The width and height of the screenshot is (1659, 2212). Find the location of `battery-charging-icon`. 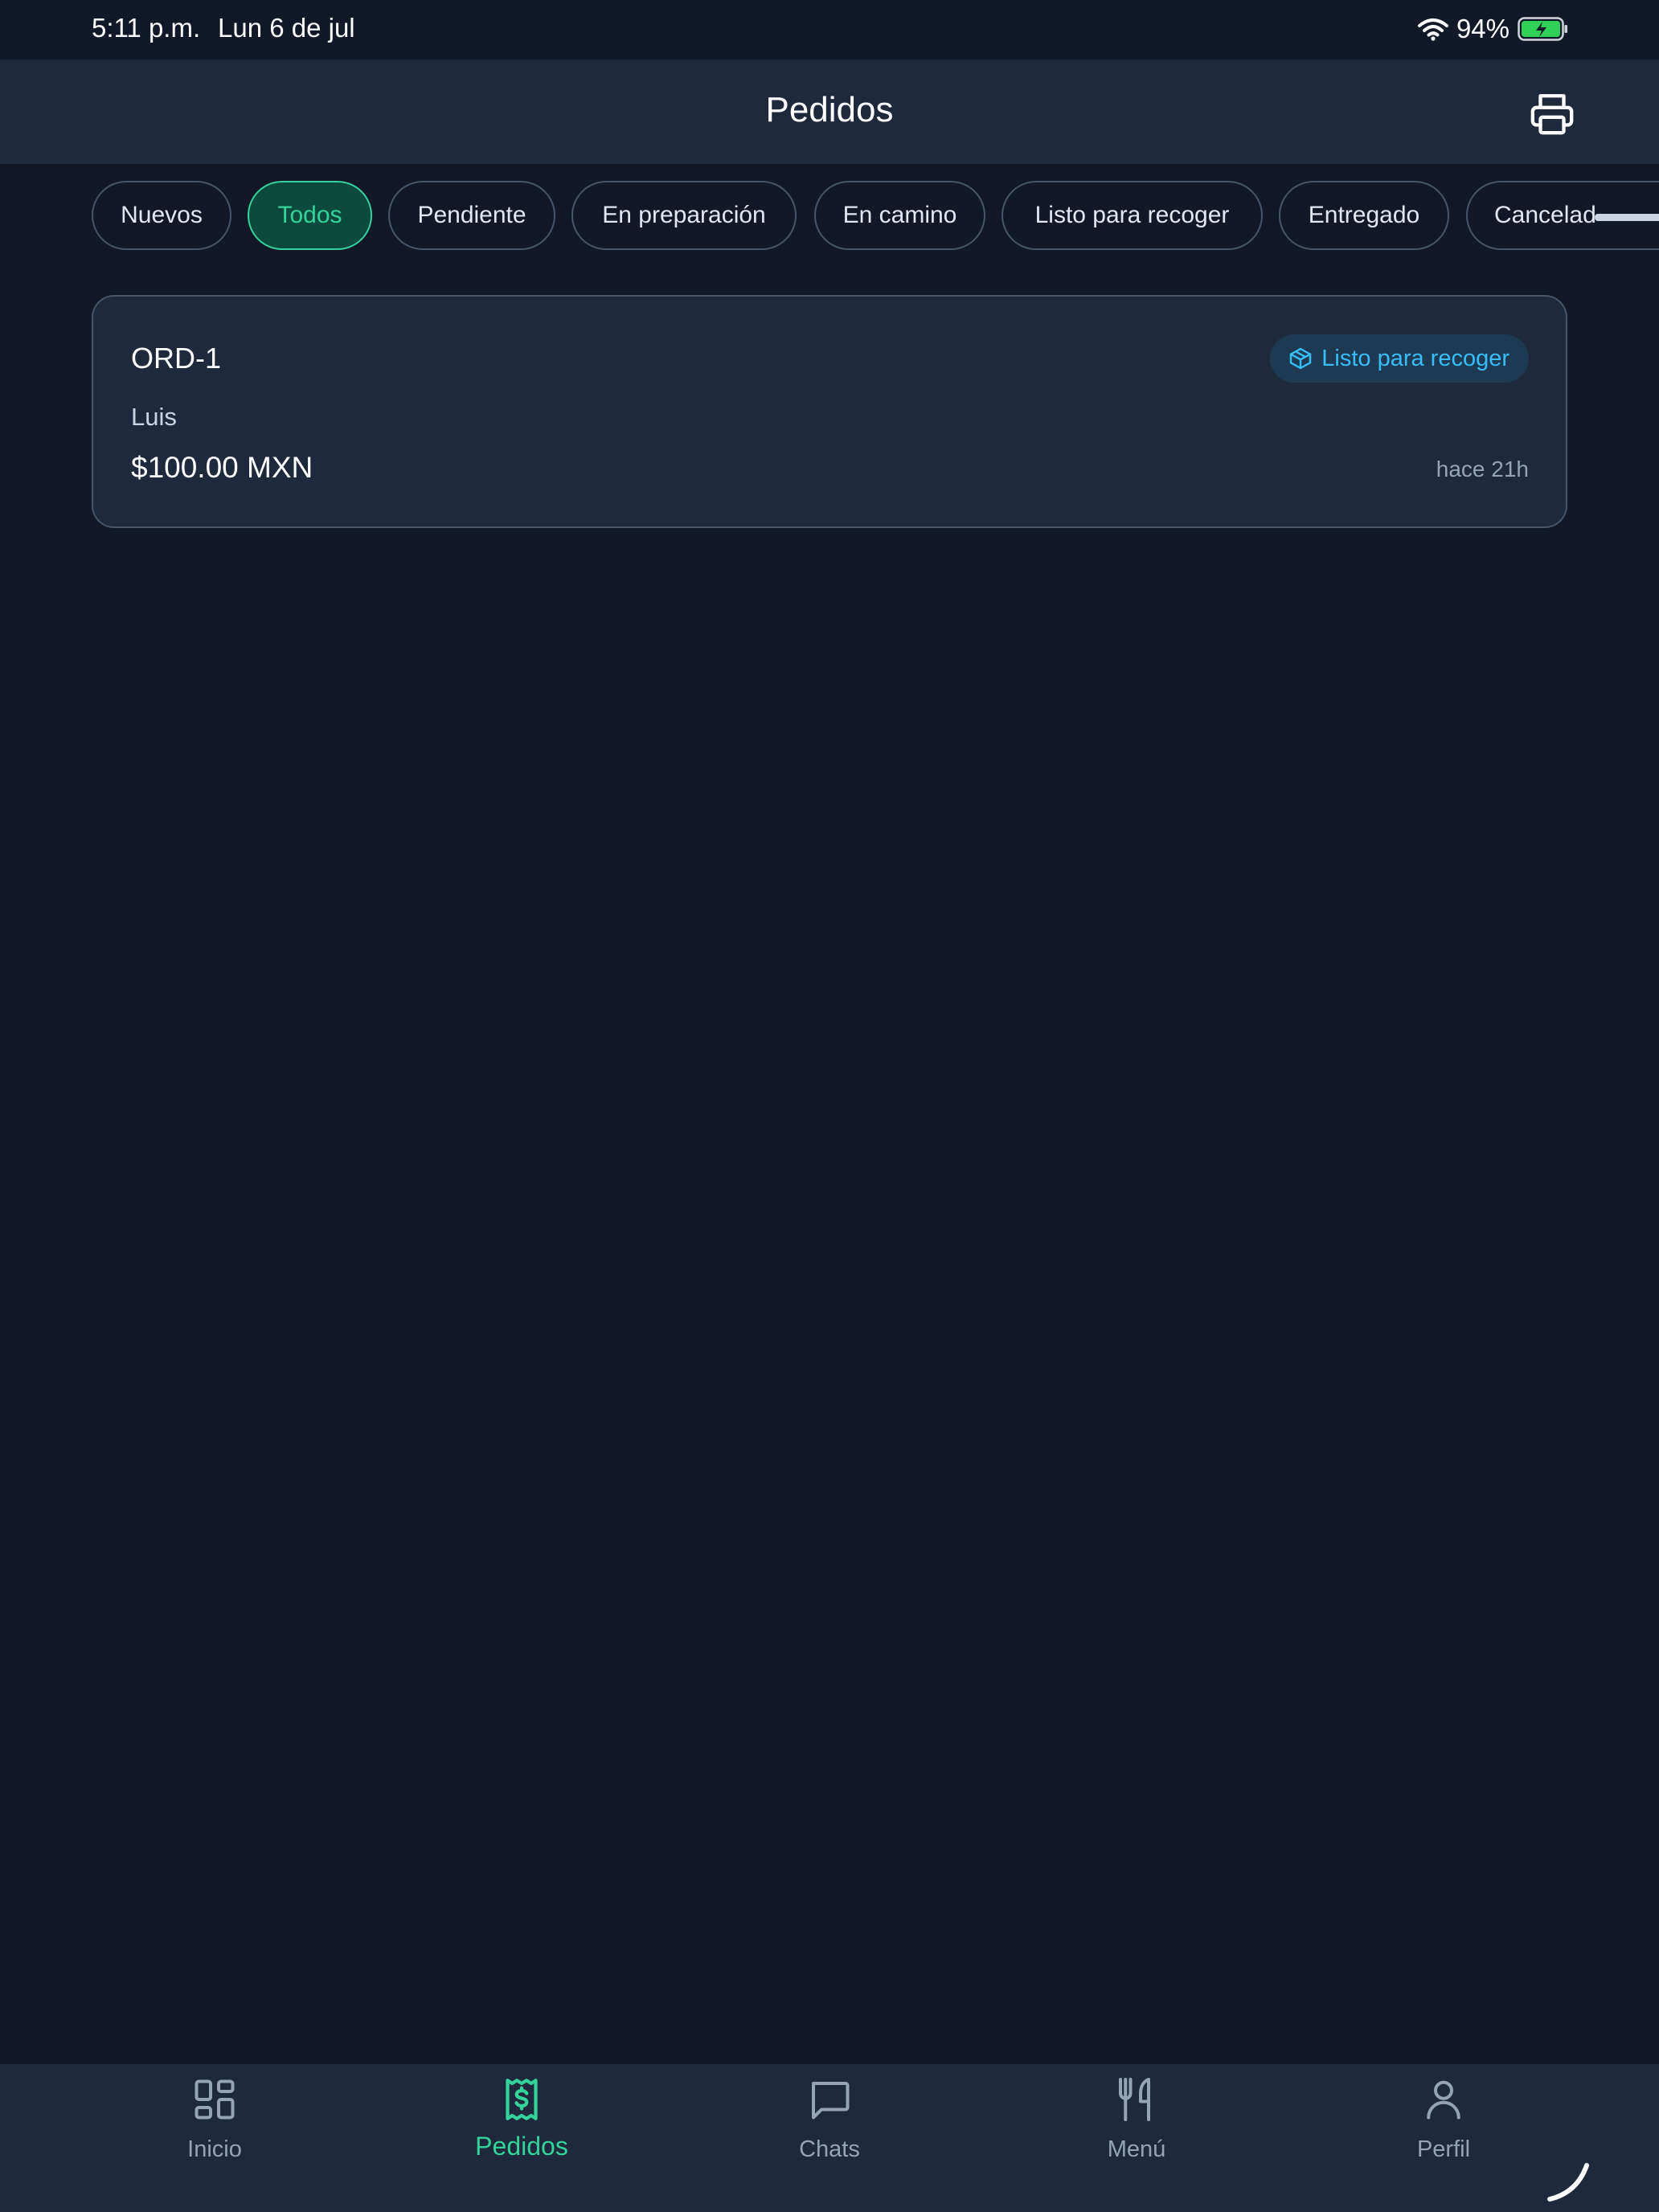

battery-charging-icon is located at coordinates (1542, 29).